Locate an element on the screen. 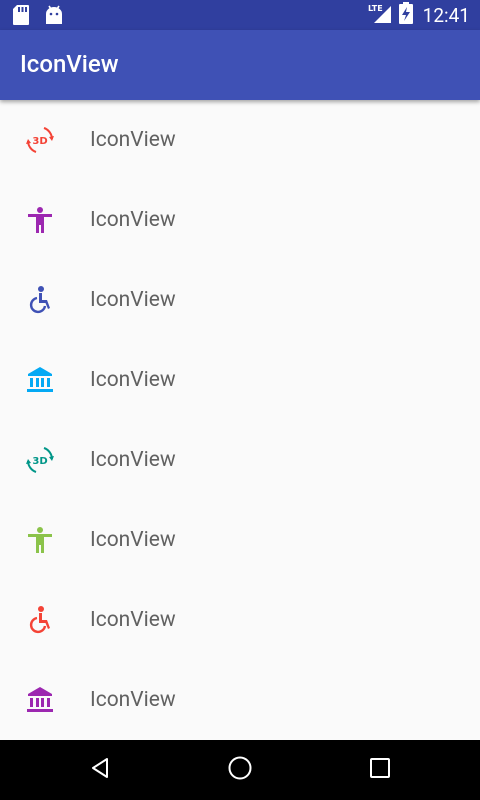  app-title: IconView is located at coordinates (69, 64).